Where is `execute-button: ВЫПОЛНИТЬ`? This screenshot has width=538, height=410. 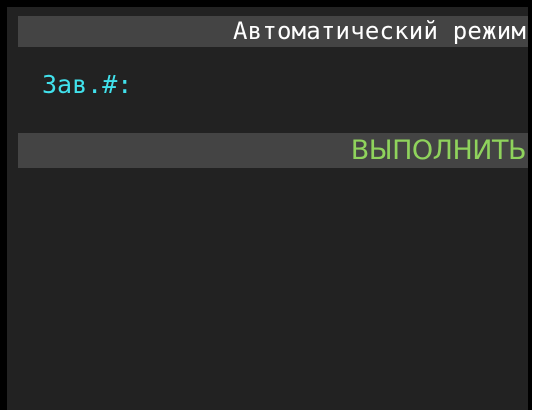 execute-button: ВЫПОЛНИТЬ is located at coordinates (273, 150).